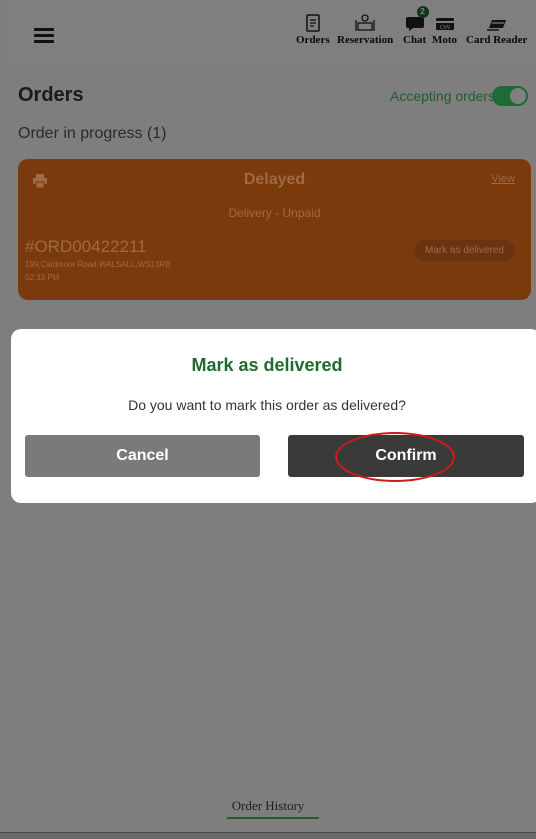 The width and height of the screenshot is (536, 839). What do you see at coordinates (503, 179) in the screenshot?
I see `view-order-link: View` at bounding box center [503, 179].